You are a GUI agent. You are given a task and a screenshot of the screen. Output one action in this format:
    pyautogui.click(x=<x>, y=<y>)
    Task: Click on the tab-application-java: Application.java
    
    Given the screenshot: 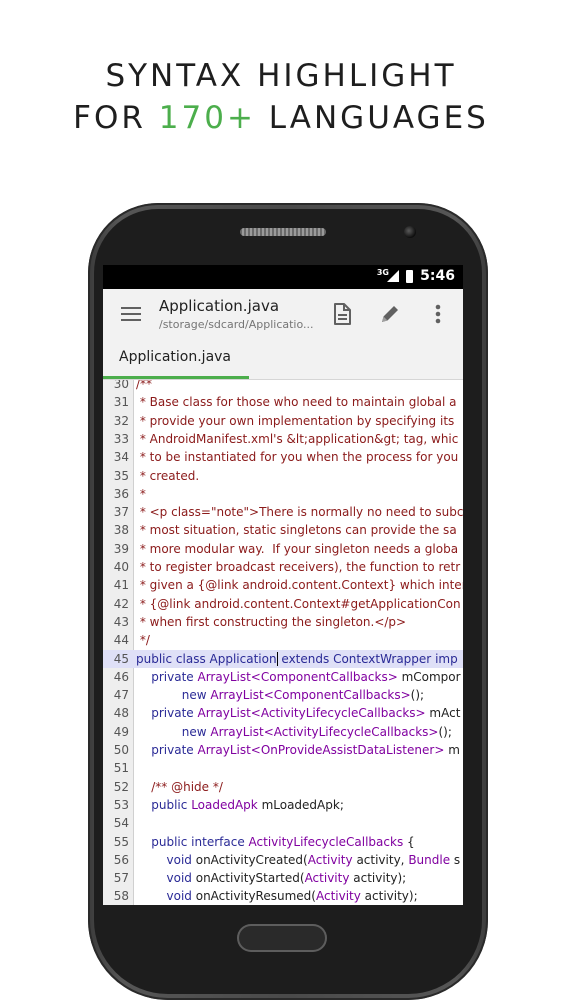 What is the action you would take?
    pyautogui.click(x=176, y=359)
    